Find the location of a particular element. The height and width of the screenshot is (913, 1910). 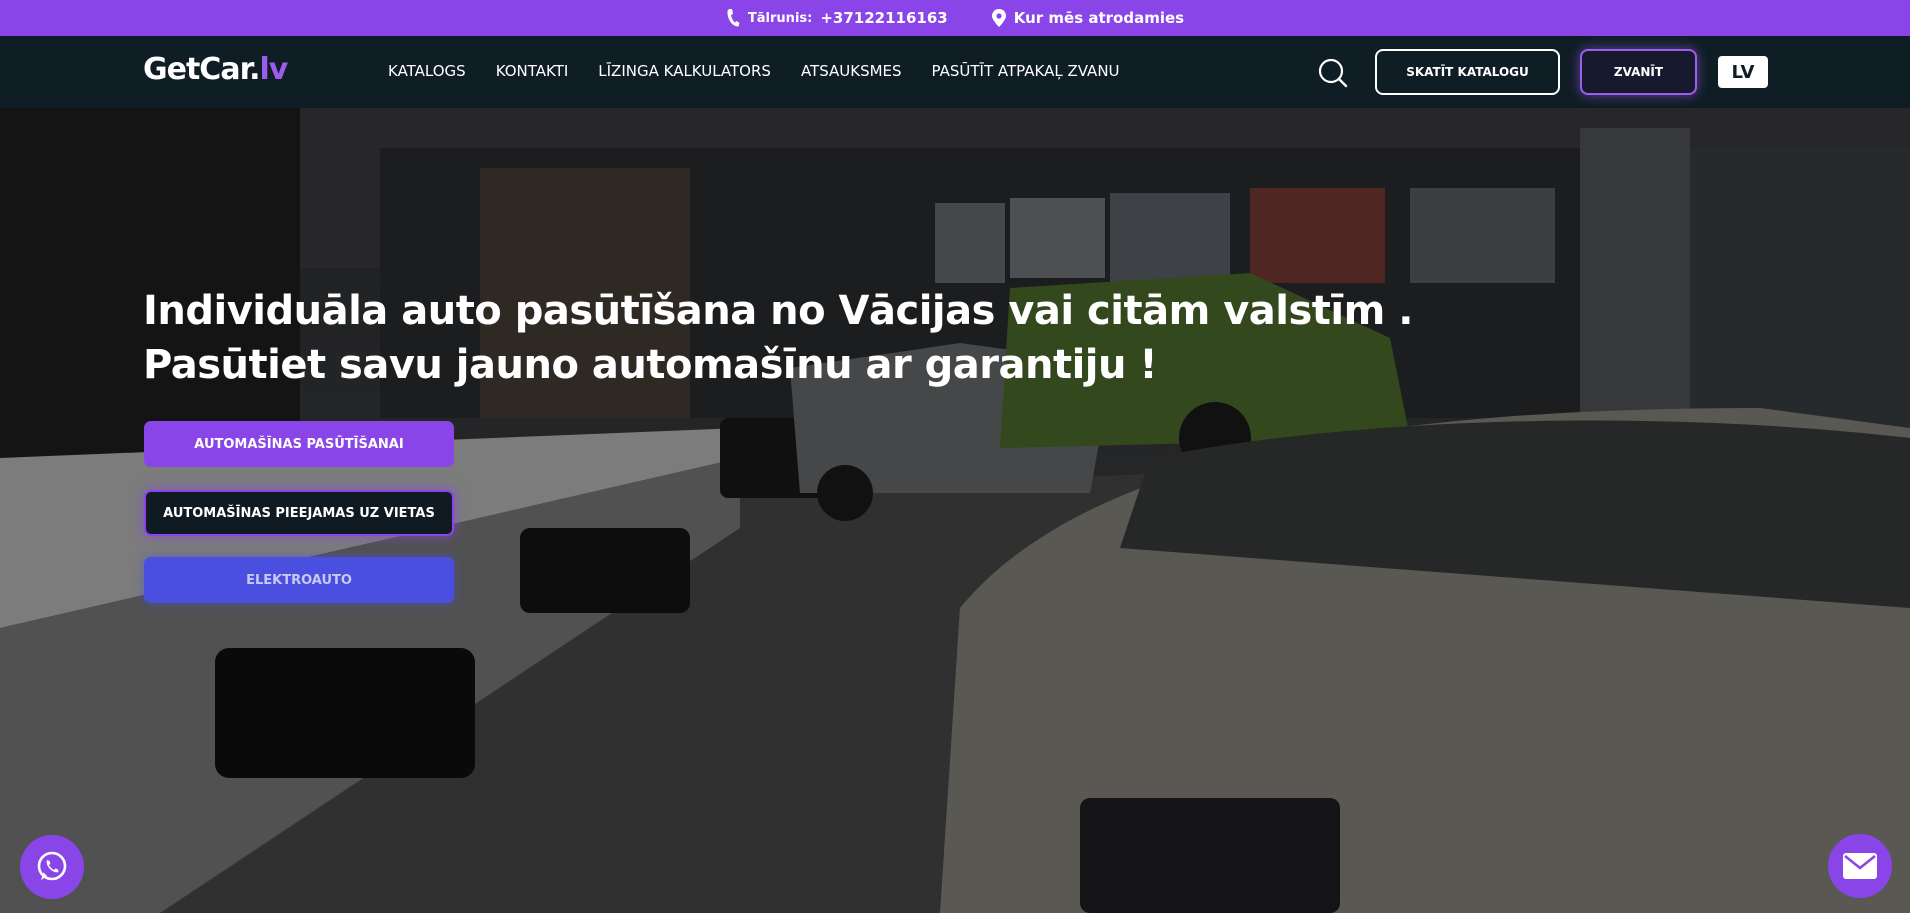

site-logo: GetCar.lv is located at coordinates (216, 69).